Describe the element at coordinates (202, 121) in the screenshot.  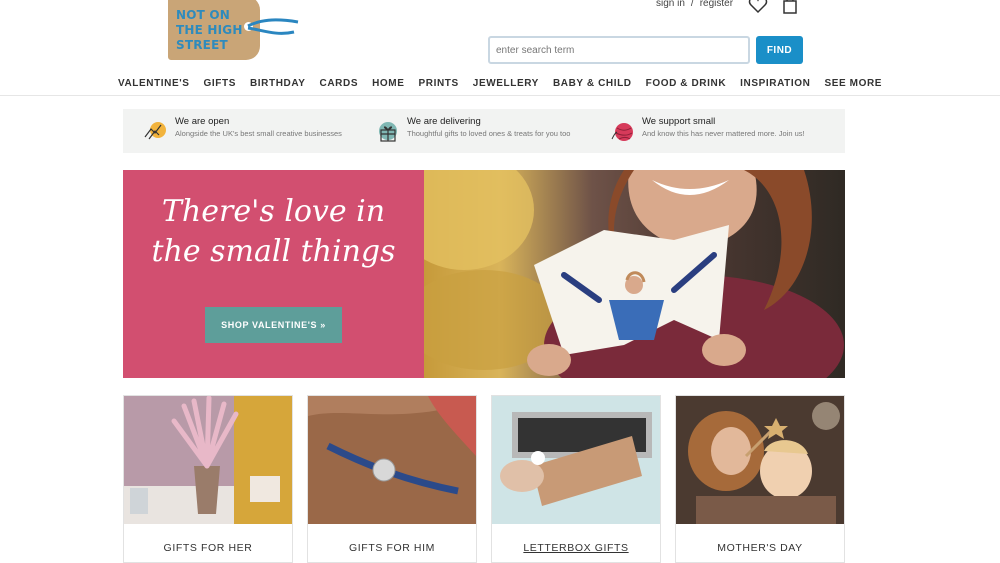
I see `info-title: We are open` at that location.